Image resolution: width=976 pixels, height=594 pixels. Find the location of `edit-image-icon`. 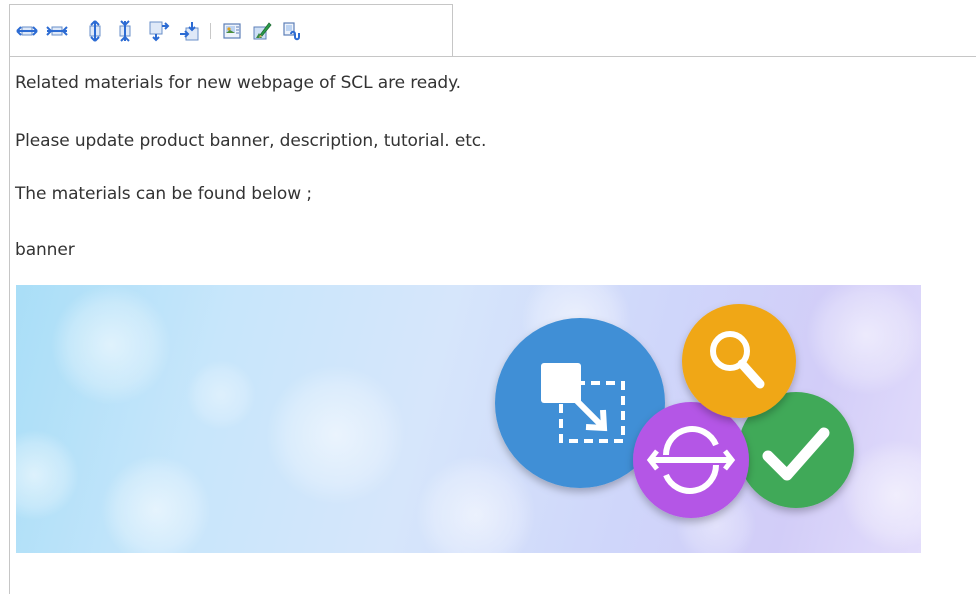

edit-image-icon is located at coordinates (262, 30).